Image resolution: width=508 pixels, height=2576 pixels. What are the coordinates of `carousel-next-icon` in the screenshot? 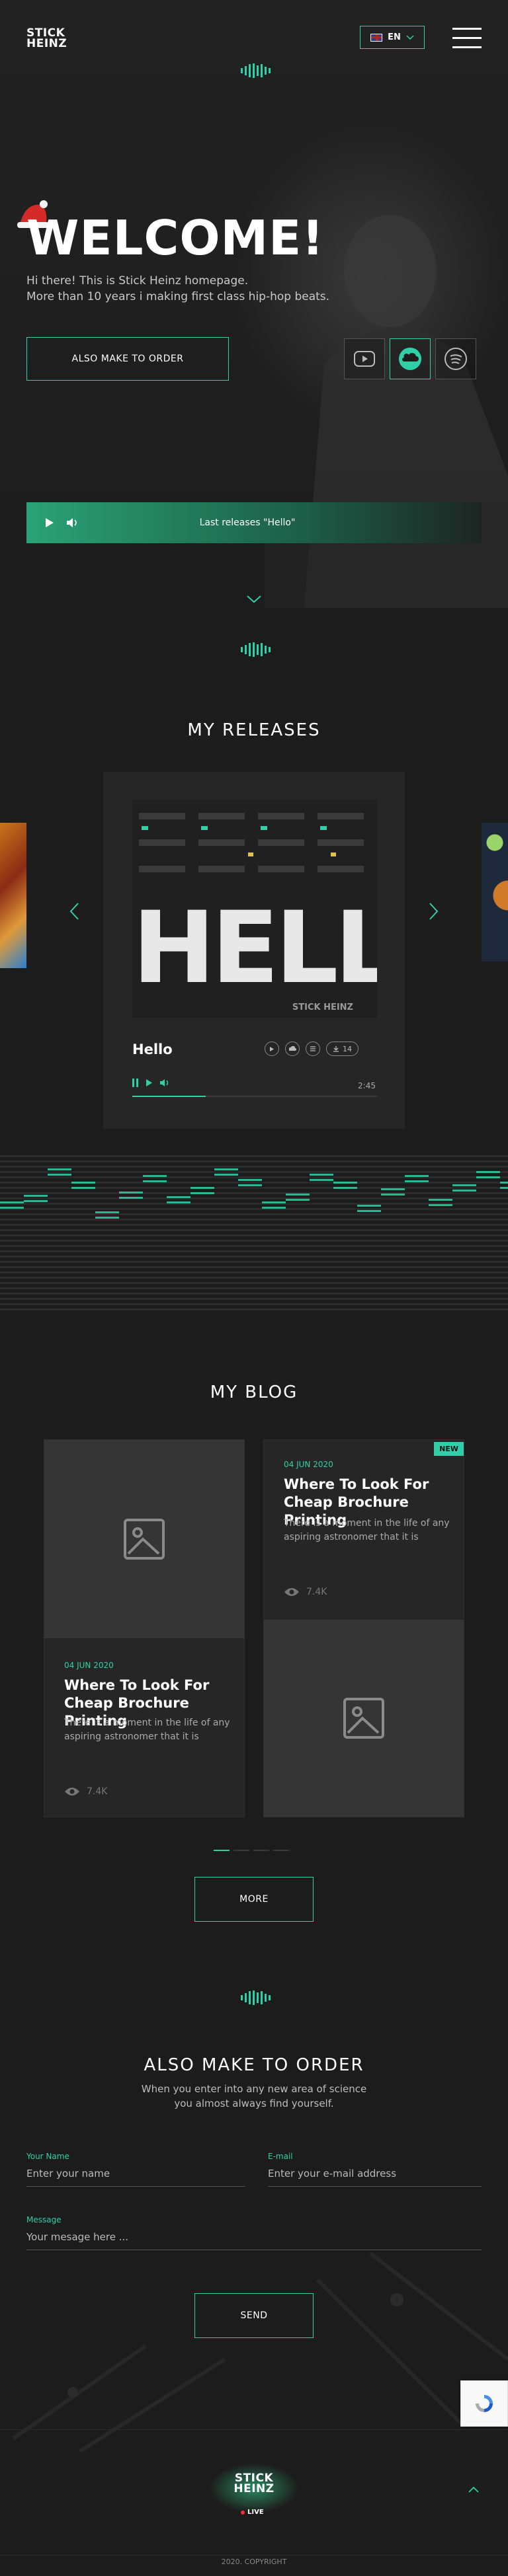 It's located at (434, 912).